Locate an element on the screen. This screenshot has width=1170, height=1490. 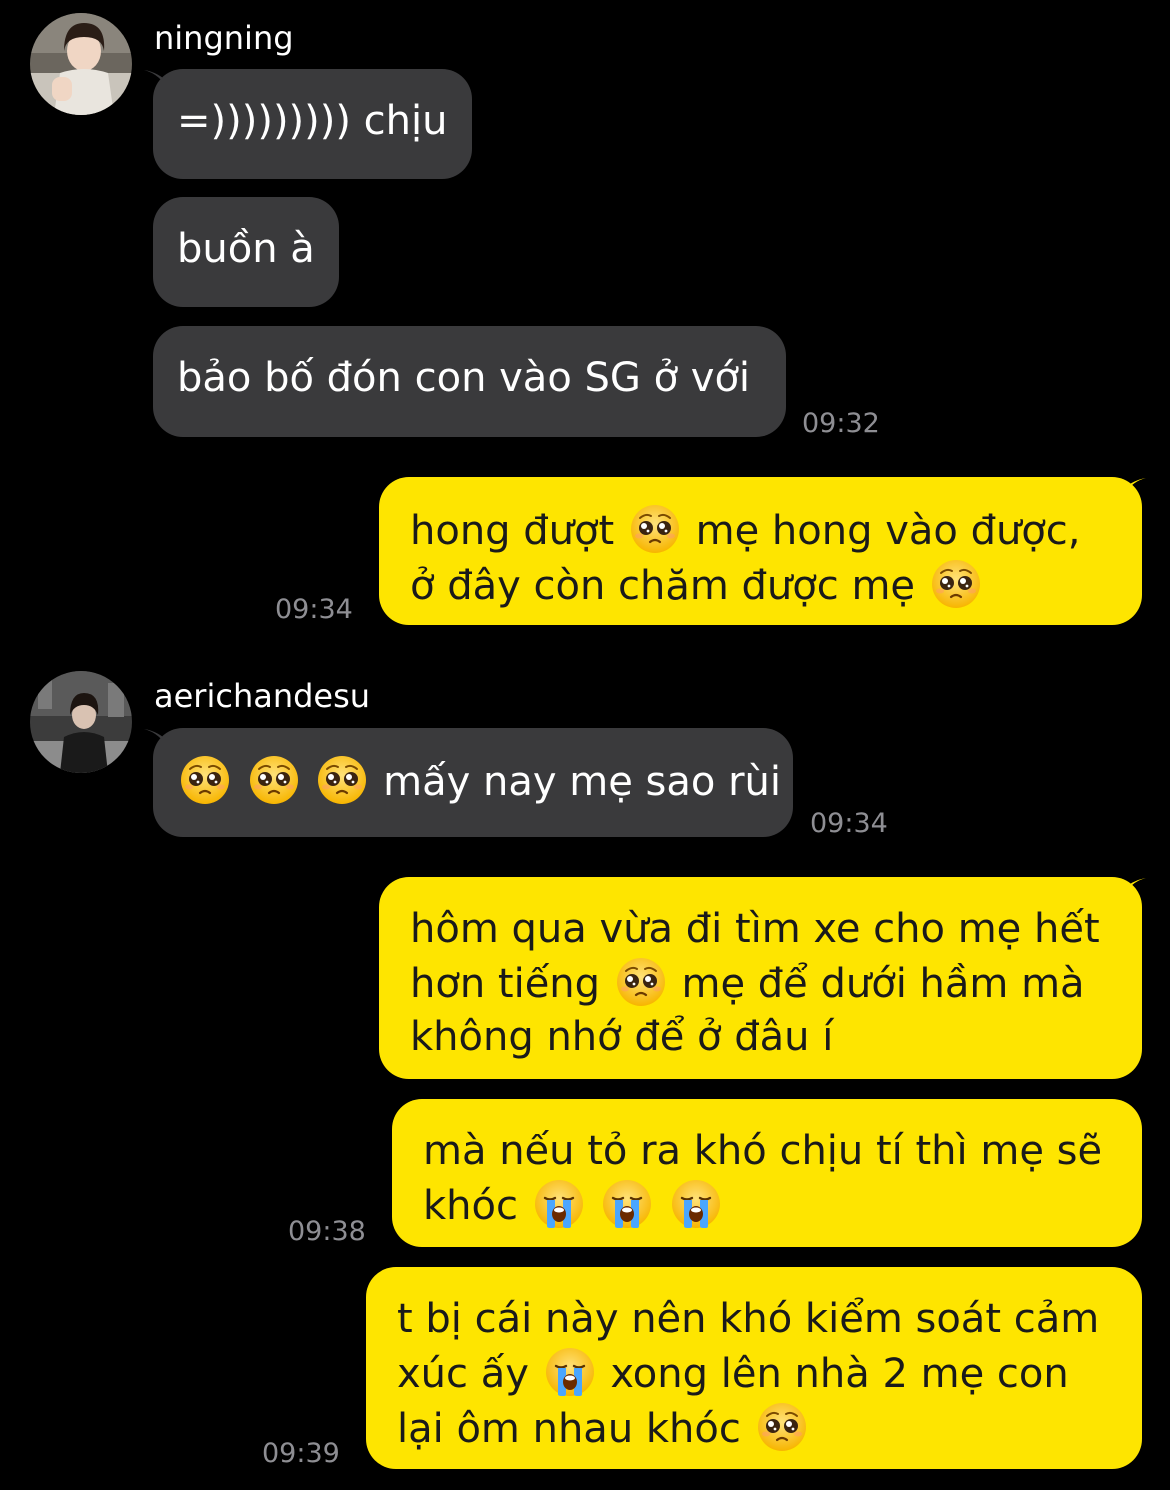
sender-name: ningning is located at coordinates (224, 38).